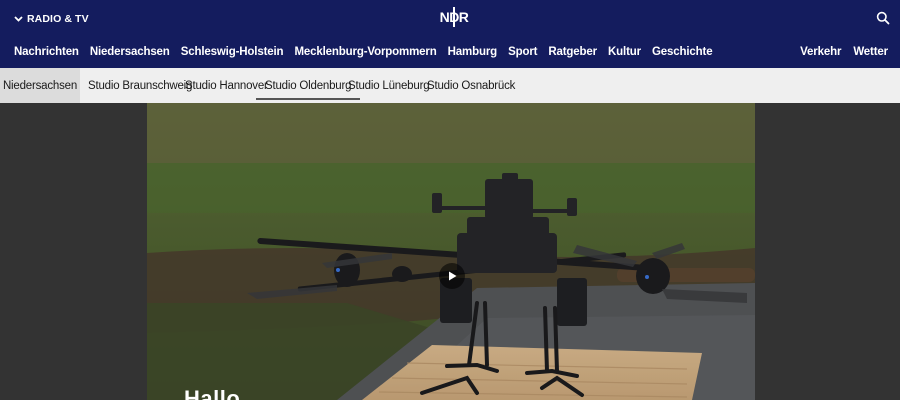 This screenshot has width=900, height=400. I want to click on right-navigation: Verkehr Wetter, so click(844, 54).